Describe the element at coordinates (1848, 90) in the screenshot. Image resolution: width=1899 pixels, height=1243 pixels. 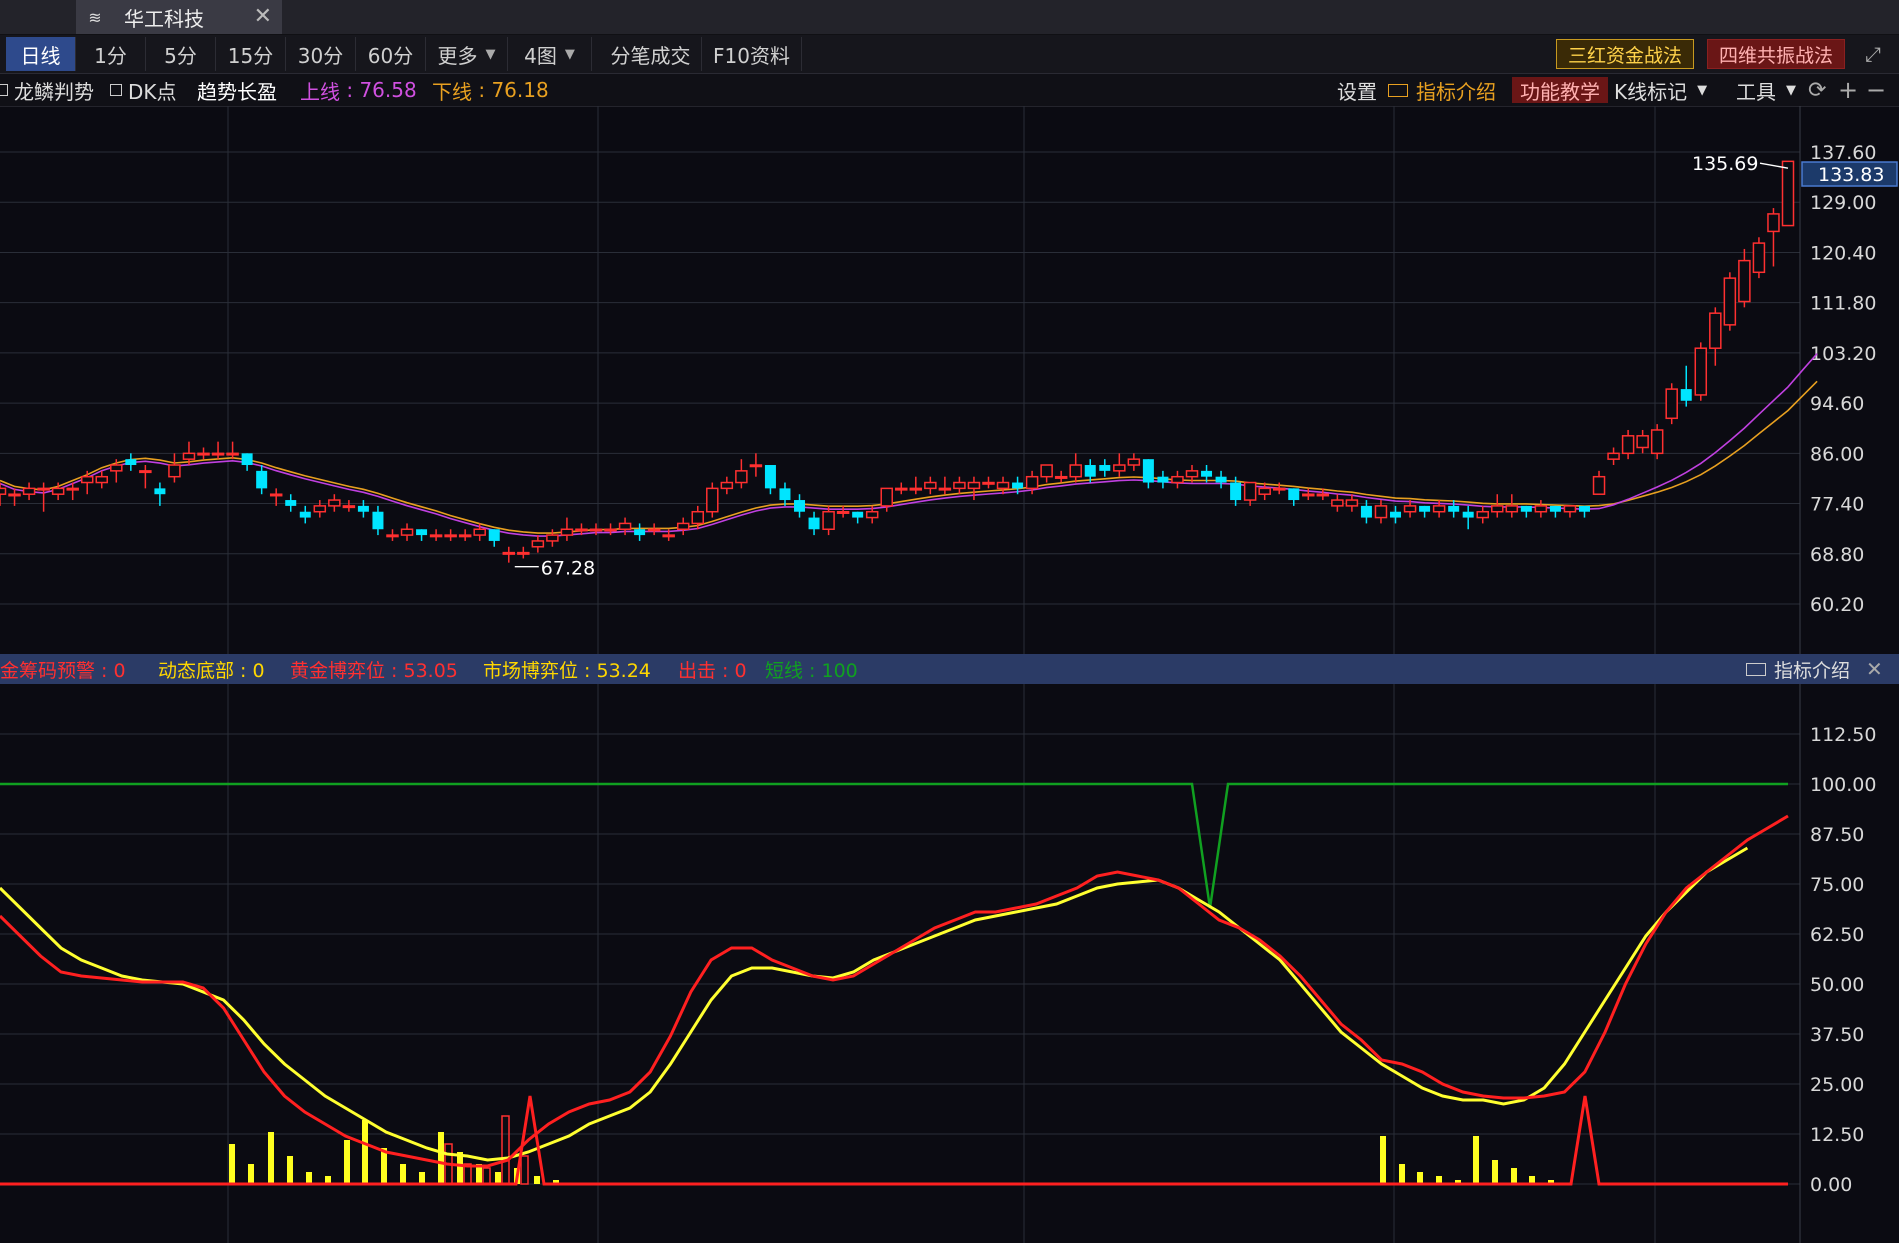
I see `zoom-in-icon: +` at that location.